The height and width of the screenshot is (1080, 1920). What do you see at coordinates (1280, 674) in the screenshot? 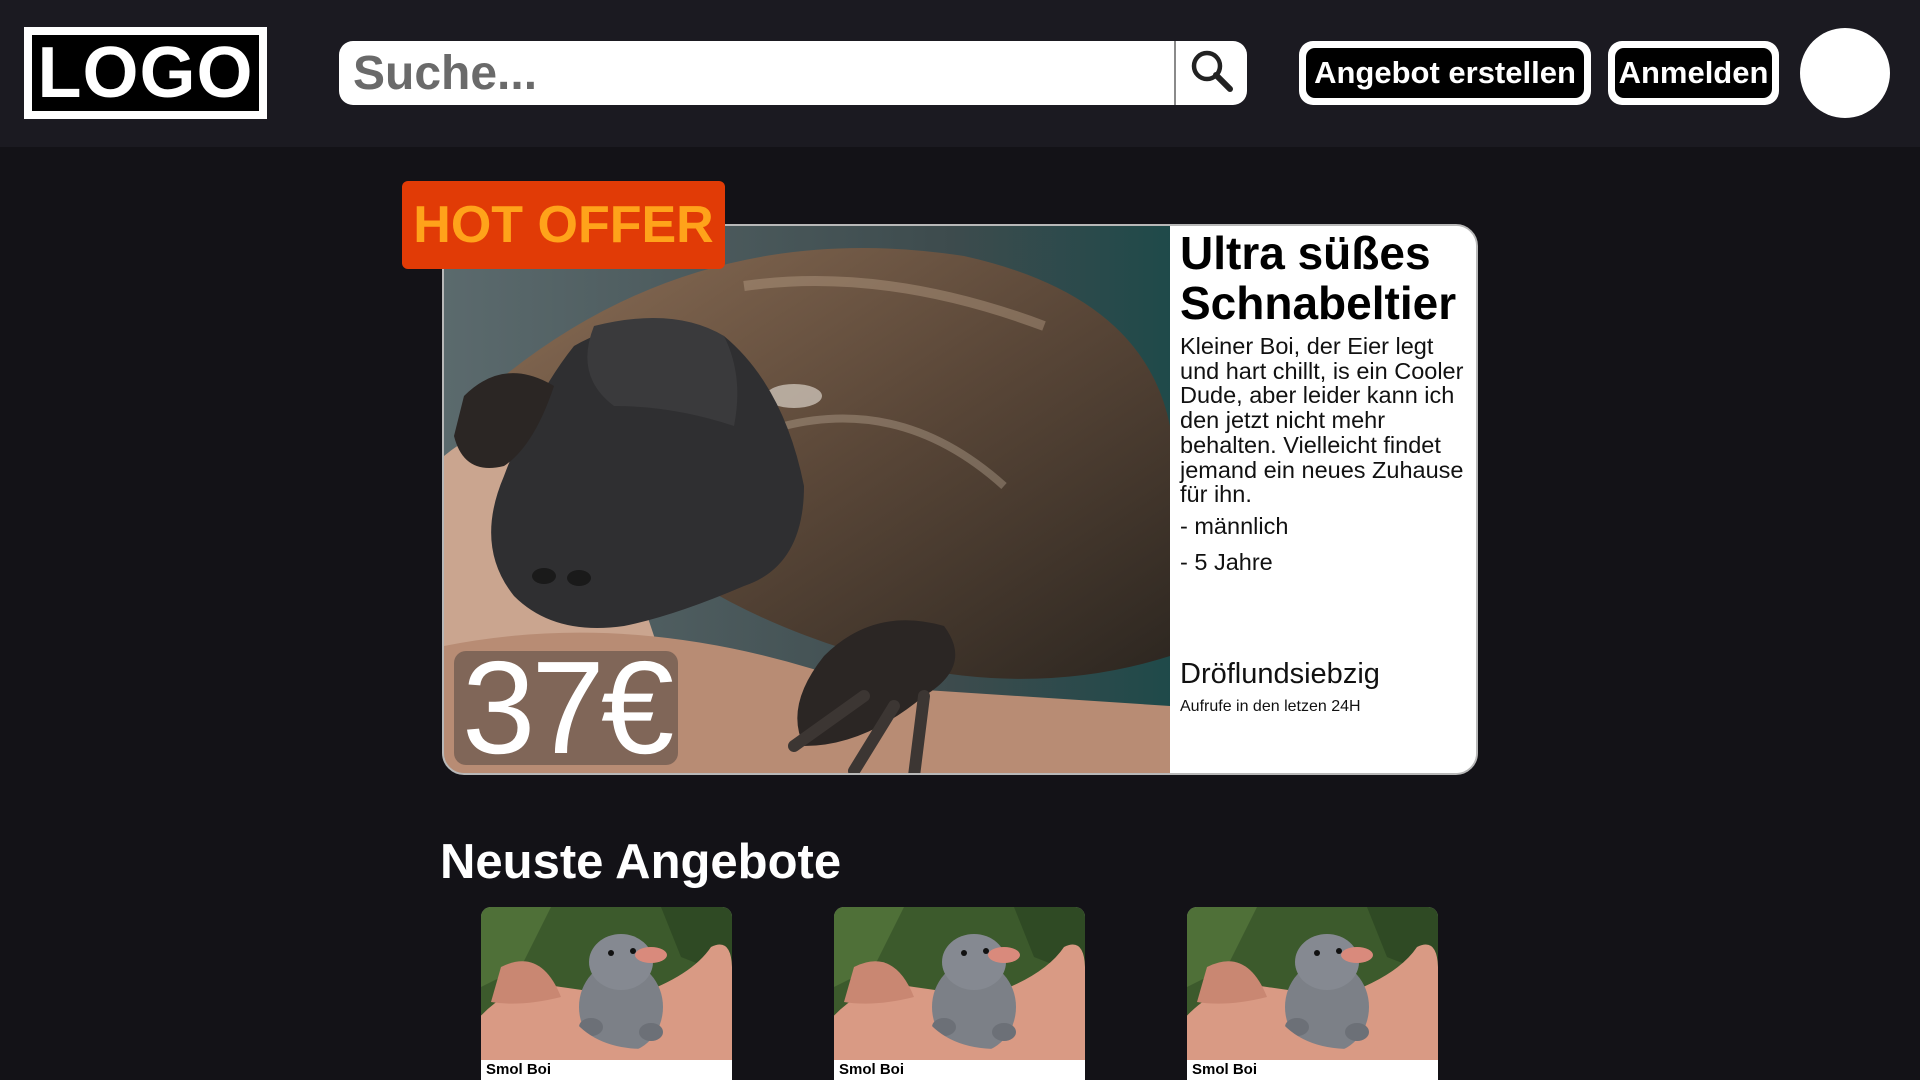
I see `featured-offer-view-count: Dröflundsiebzig` at bounding box center [1280, 674].